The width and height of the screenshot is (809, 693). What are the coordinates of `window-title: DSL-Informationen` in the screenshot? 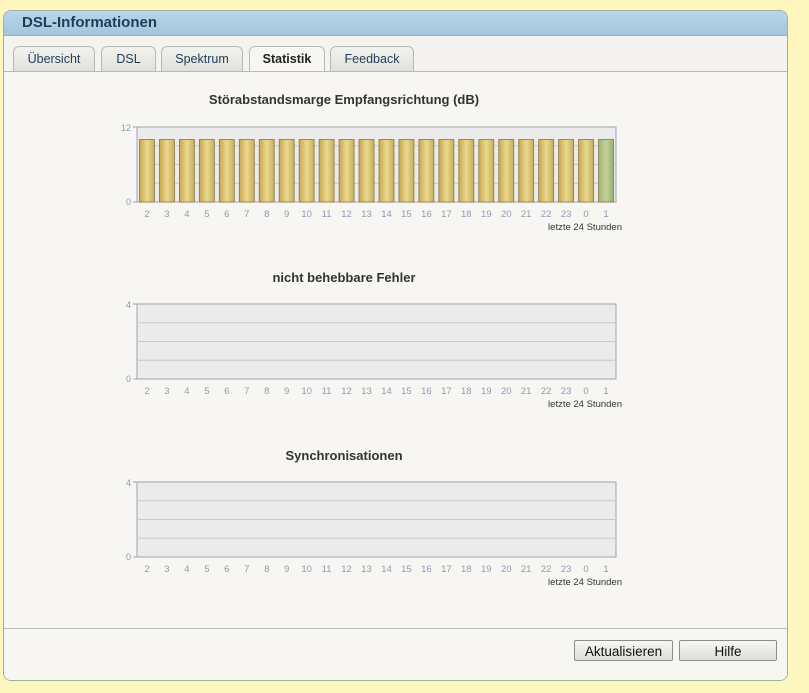 It's located at (395, 23).